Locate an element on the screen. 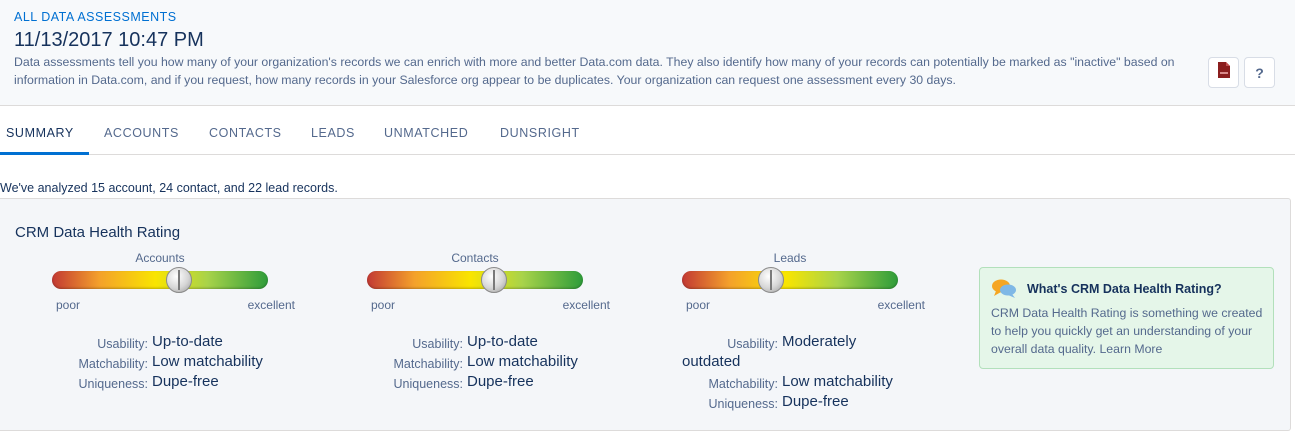 The height and width of the screenshot is (433, 1295). tab-summary: SUMMARY is located at coordinates (40, 133).